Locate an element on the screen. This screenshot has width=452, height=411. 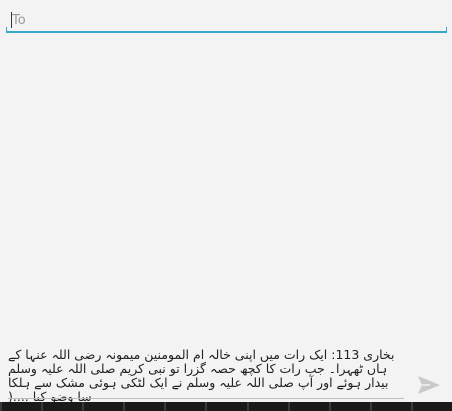
recipient-input-underline is located at coordinates (226, 32).